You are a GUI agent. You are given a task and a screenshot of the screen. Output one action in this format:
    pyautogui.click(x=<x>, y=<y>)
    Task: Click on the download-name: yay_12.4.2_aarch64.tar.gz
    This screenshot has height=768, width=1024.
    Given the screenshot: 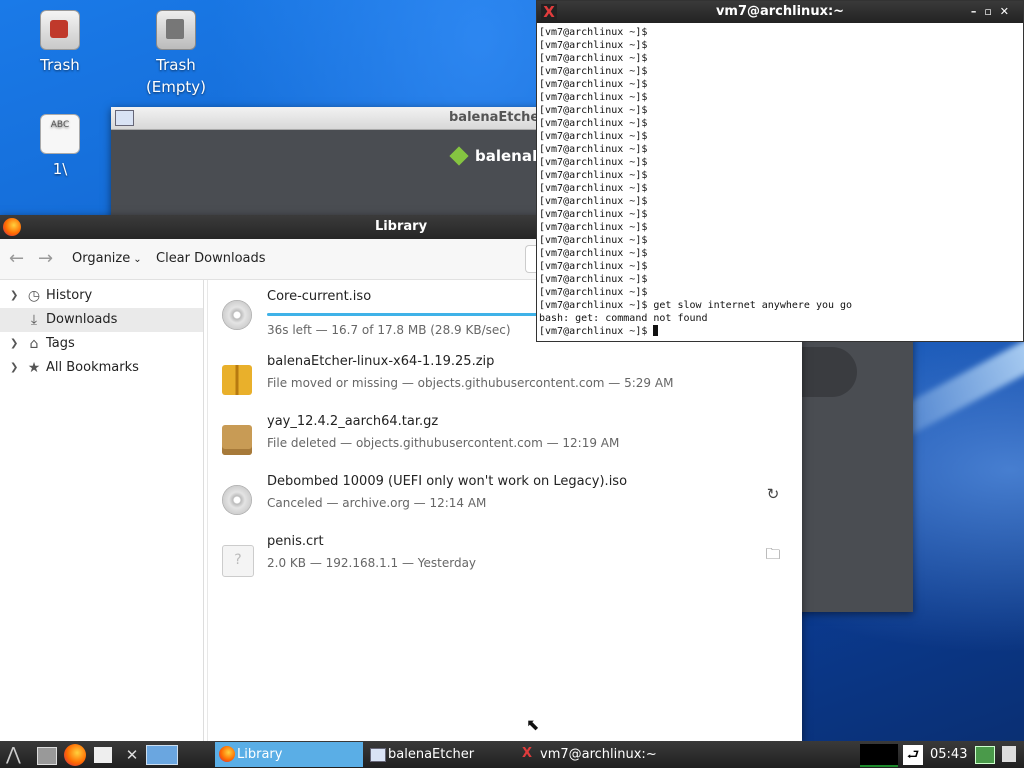 What is the action you would take?
    pyautogui.click(x=353, y=421)
    